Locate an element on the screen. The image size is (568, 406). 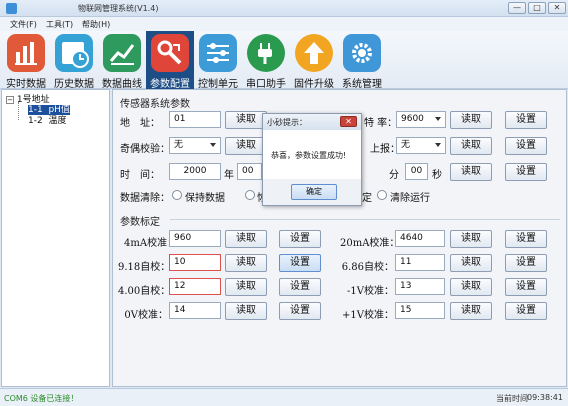
tool-firmware-upgrade: 固件升级 is located at coordinates (314, 60).